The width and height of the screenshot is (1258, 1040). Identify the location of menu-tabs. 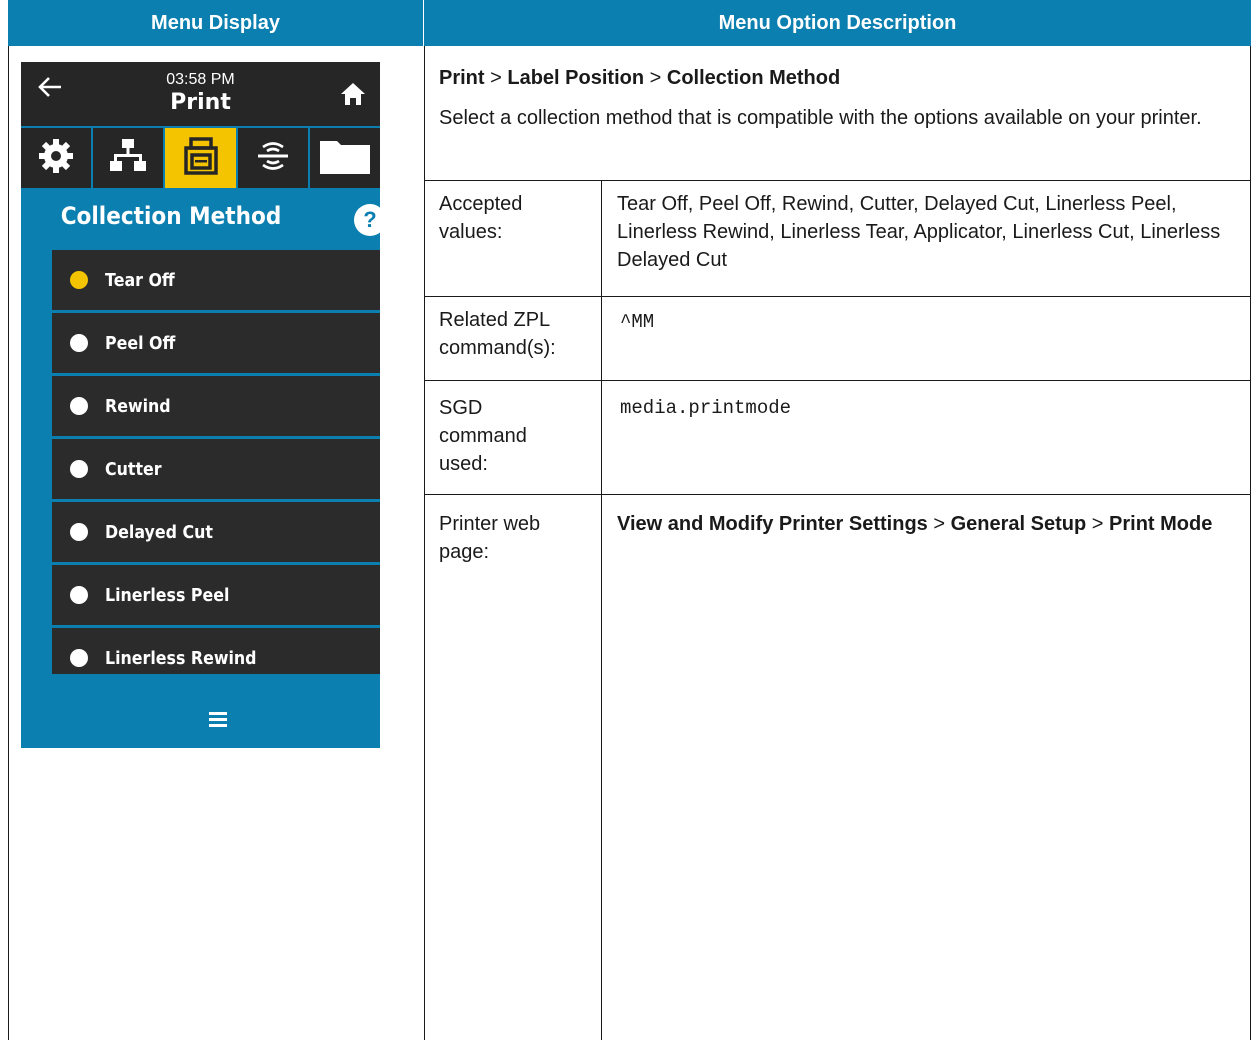
(200, 158).